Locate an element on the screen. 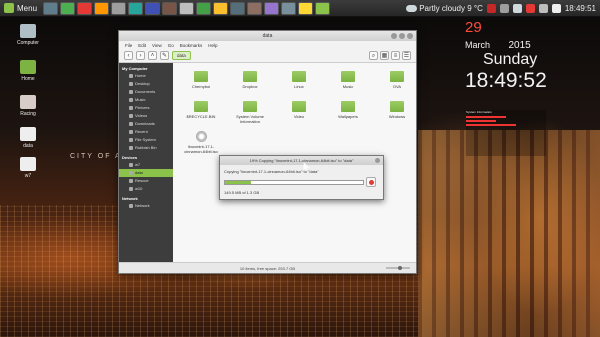 Image resolution: width=600 pixels, height=337 pixels. icon-view-icon: ▦ is located at coordinates (384, 55).